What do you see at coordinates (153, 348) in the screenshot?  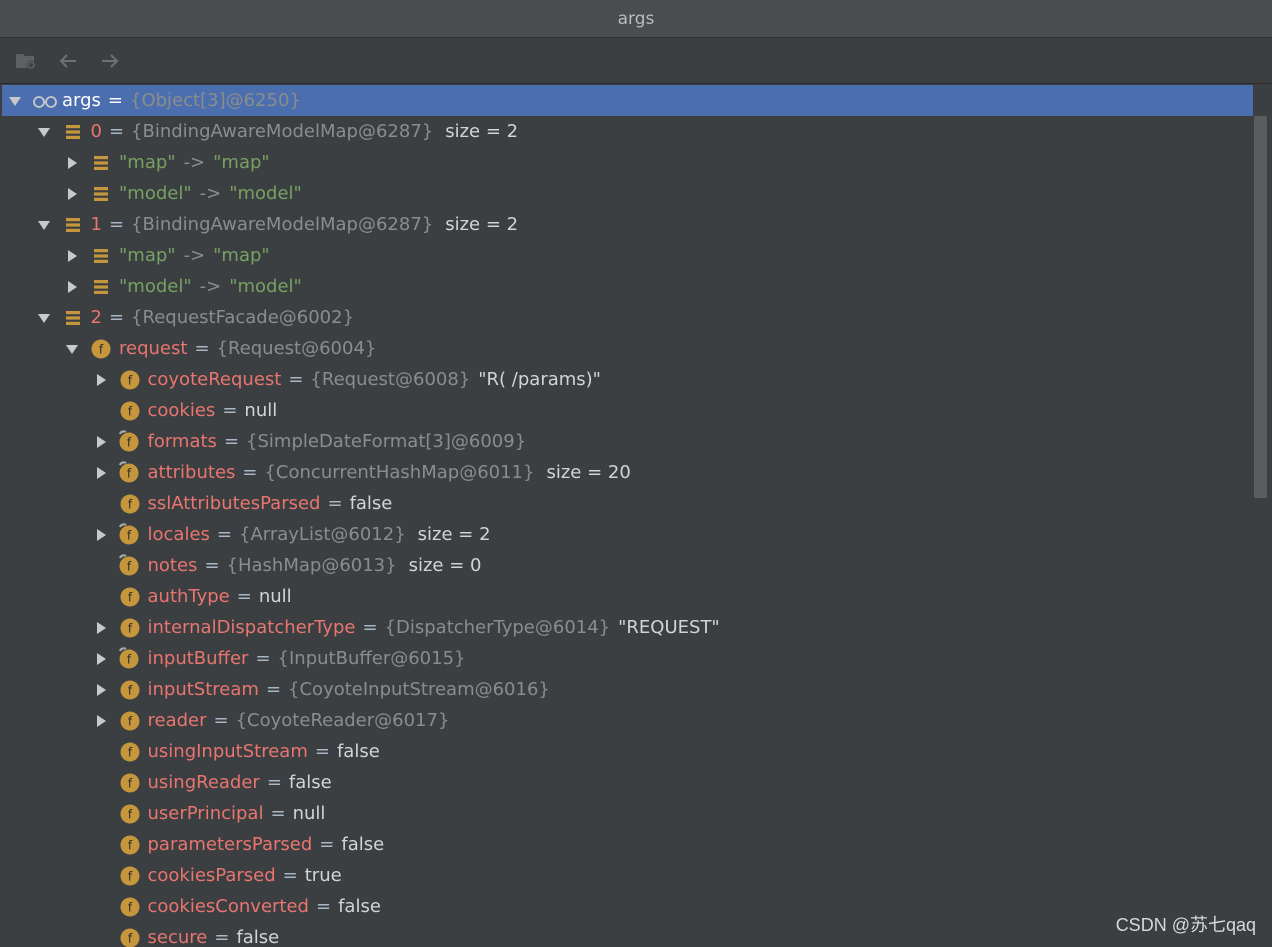 I see `variable-name: request` at bounding box center [153, 348].